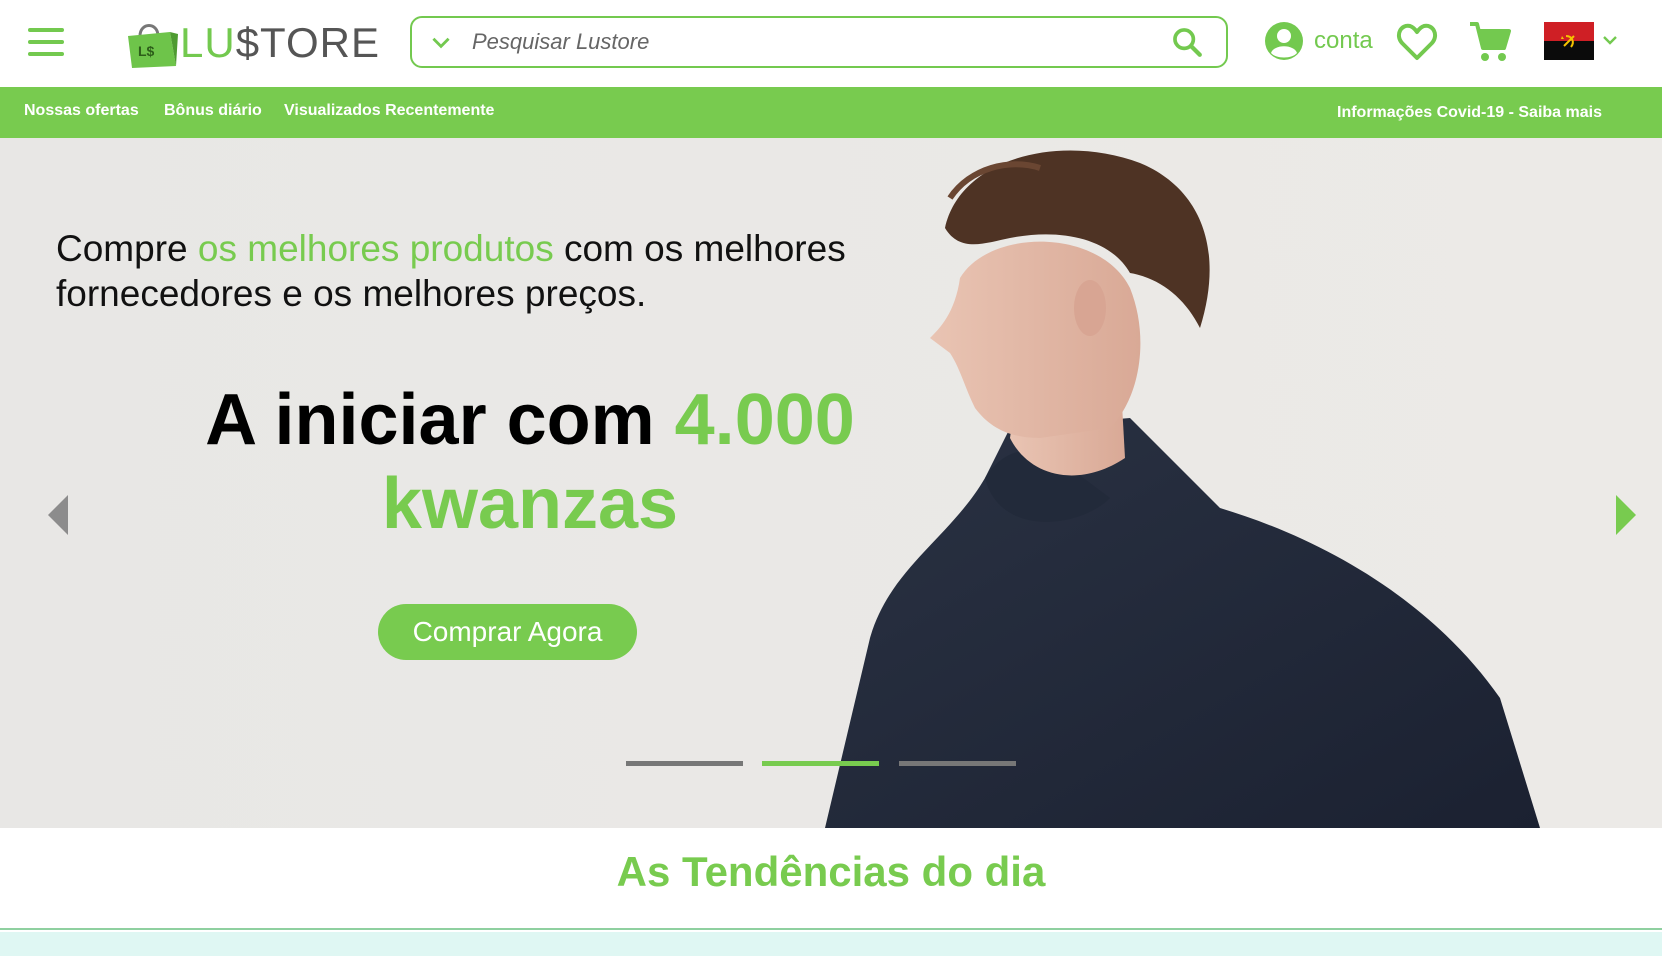 Image resolution: width=1662 pixels, height=956 pixels. Describe the element at coordinates (81, 111) in the screenshot. I see `nav-nossas-ofertas: Nossas ofertas` at that location.